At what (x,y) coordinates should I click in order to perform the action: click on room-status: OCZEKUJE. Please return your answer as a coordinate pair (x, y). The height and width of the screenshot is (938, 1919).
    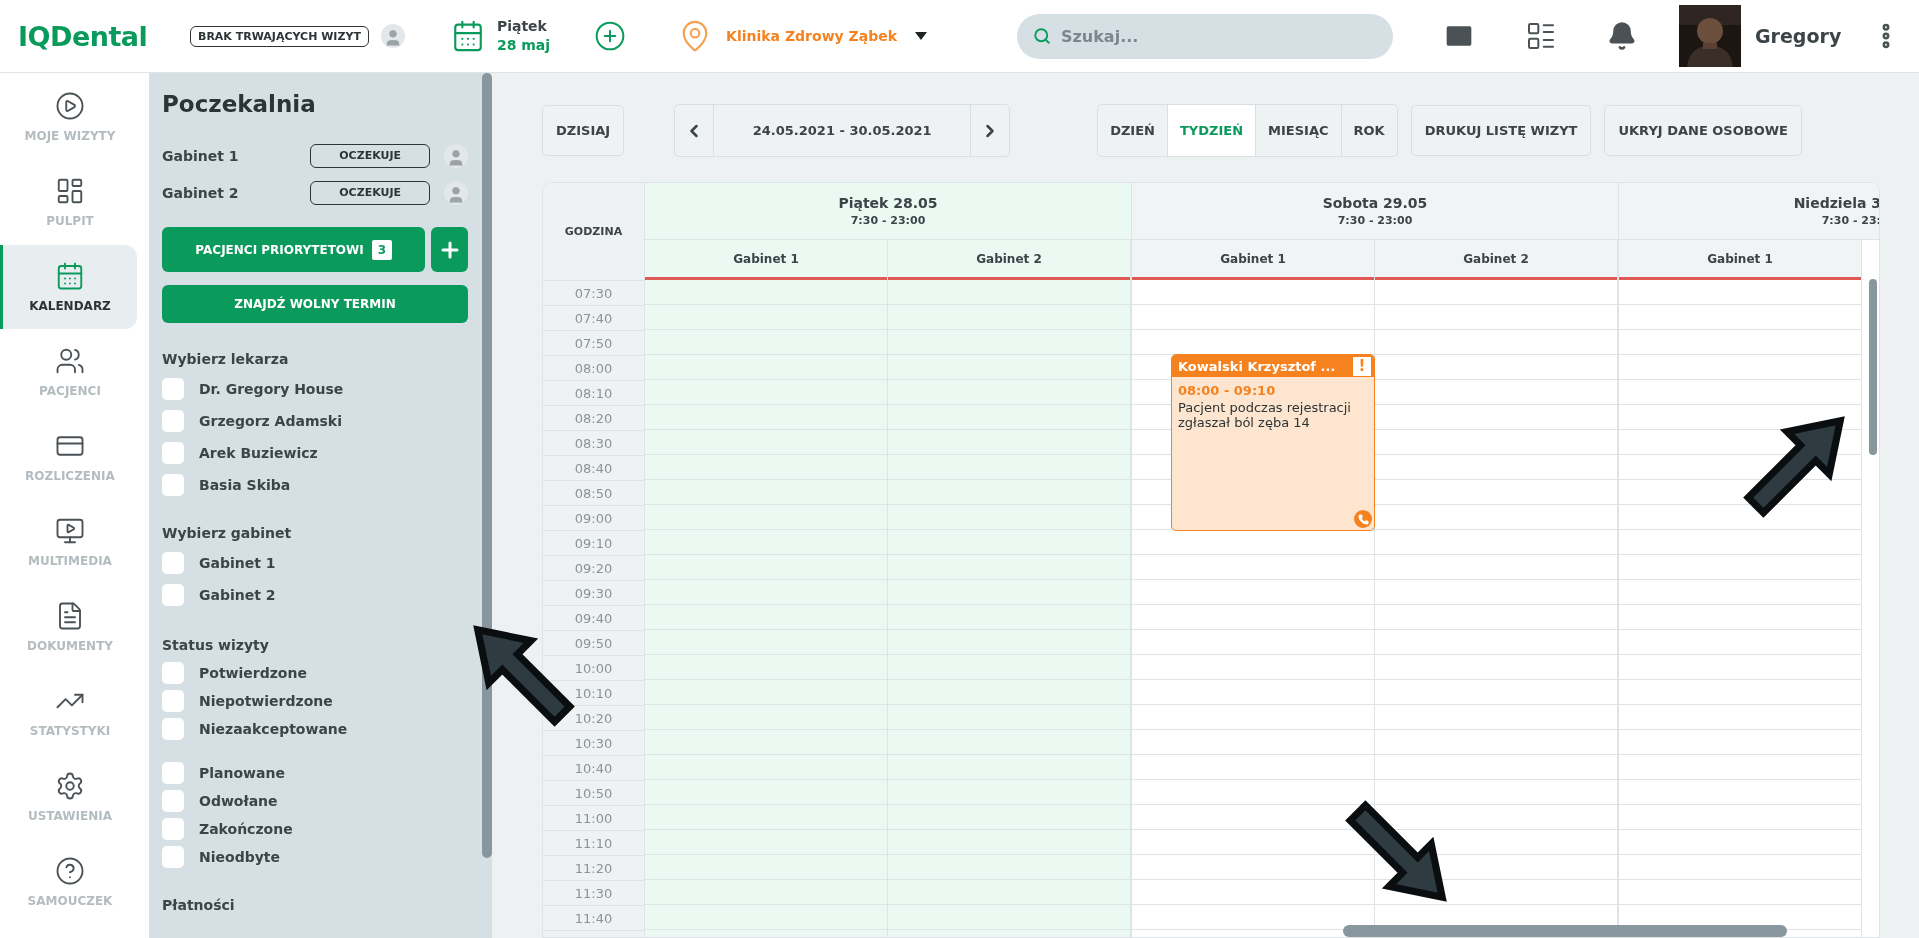
    Looking at the image, I should click on (370, 192).